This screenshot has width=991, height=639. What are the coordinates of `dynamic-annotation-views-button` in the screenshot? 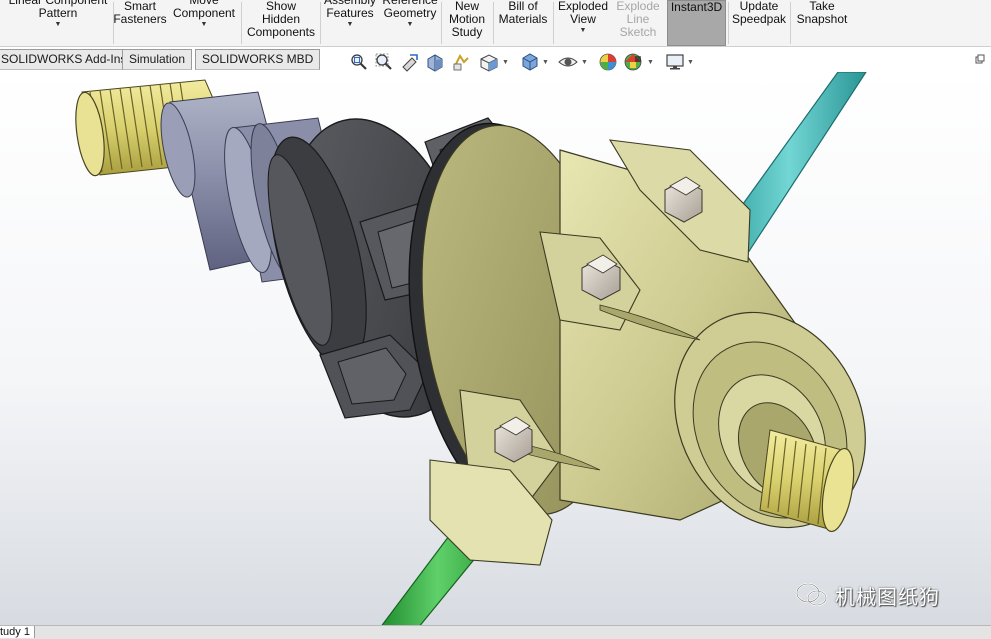 It's located at (461, 62).